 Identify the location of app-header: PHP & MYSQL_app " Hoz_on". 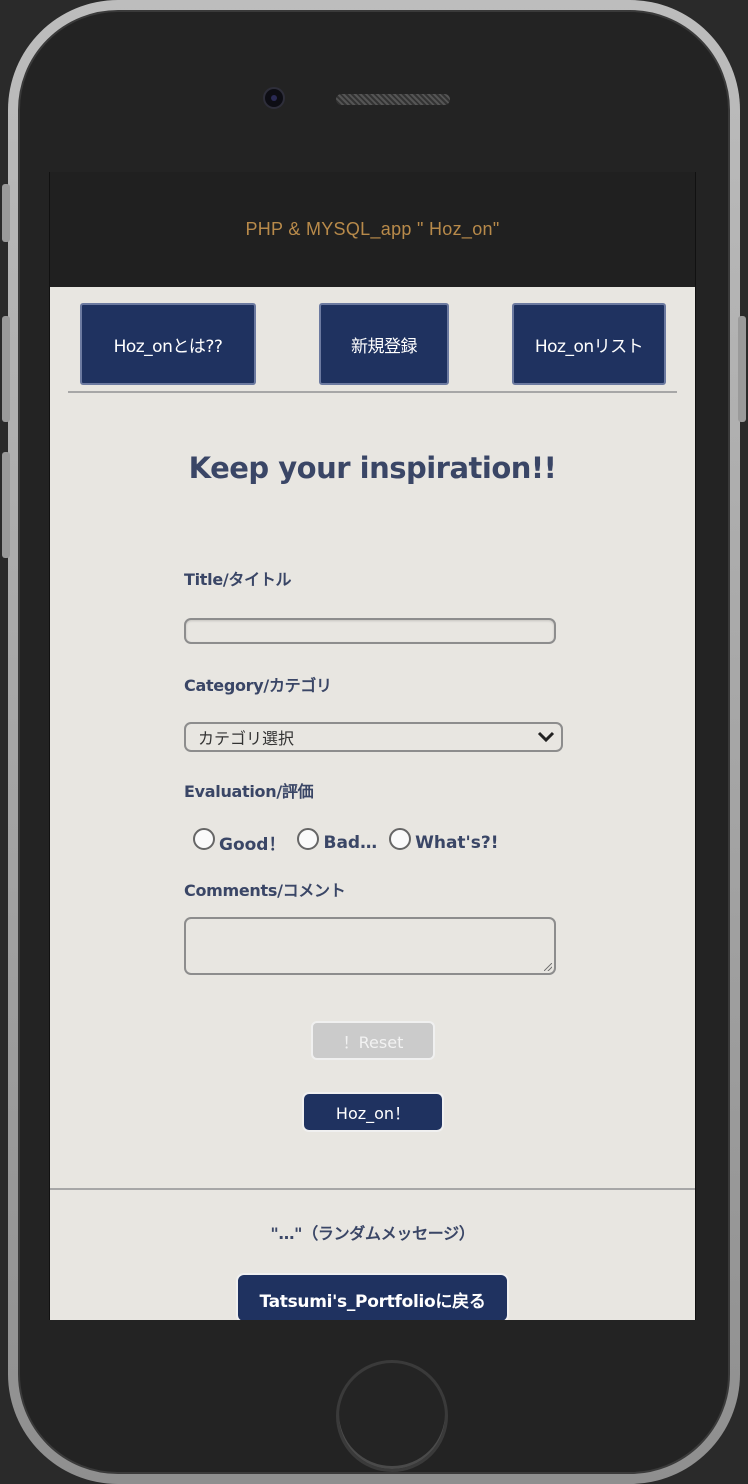
(372, 229).